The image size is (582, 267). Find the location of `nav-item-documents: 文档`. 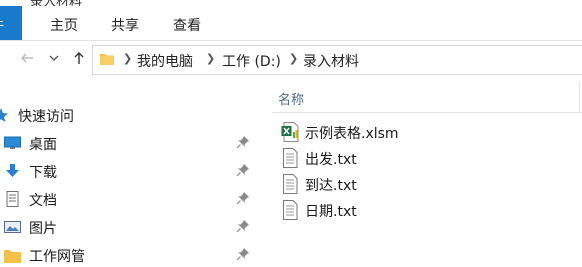

nav-item-documents: 文档 is located at coordinates (130, 199).